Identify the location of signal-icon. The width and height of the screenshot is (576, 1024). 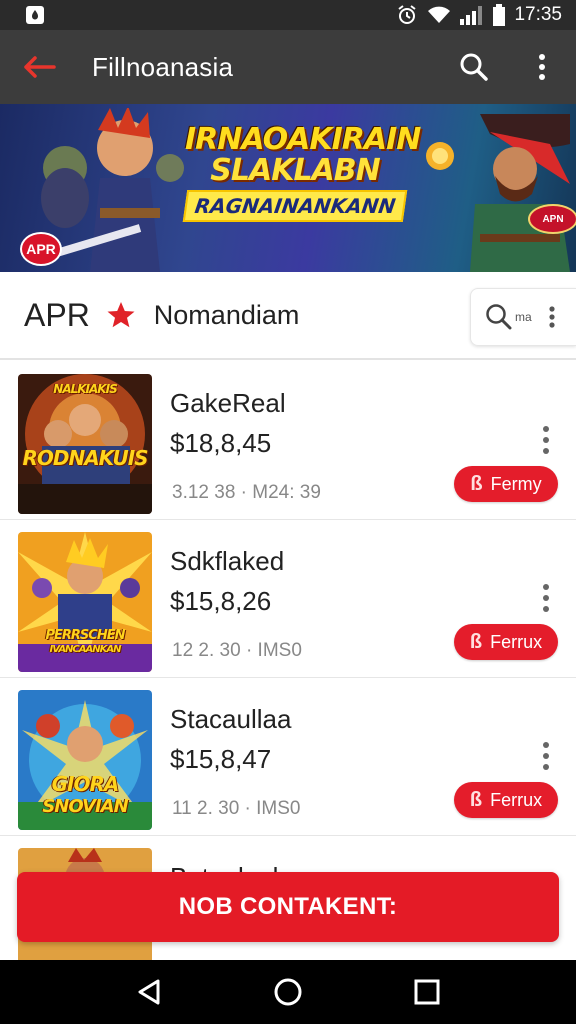
(471, 15).